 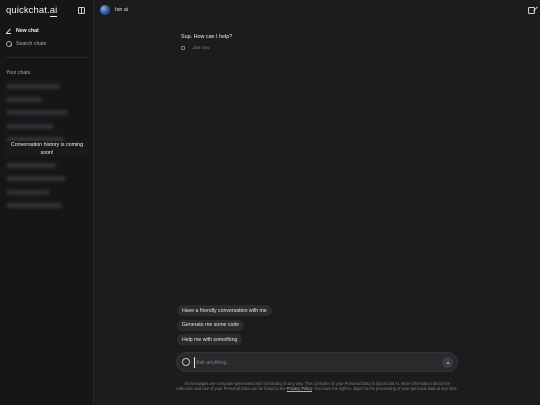 What do you see at coordinates (27, 31) in the screenshot?
I see `new-chat-label: New chat` at bounding box center [27, 31].